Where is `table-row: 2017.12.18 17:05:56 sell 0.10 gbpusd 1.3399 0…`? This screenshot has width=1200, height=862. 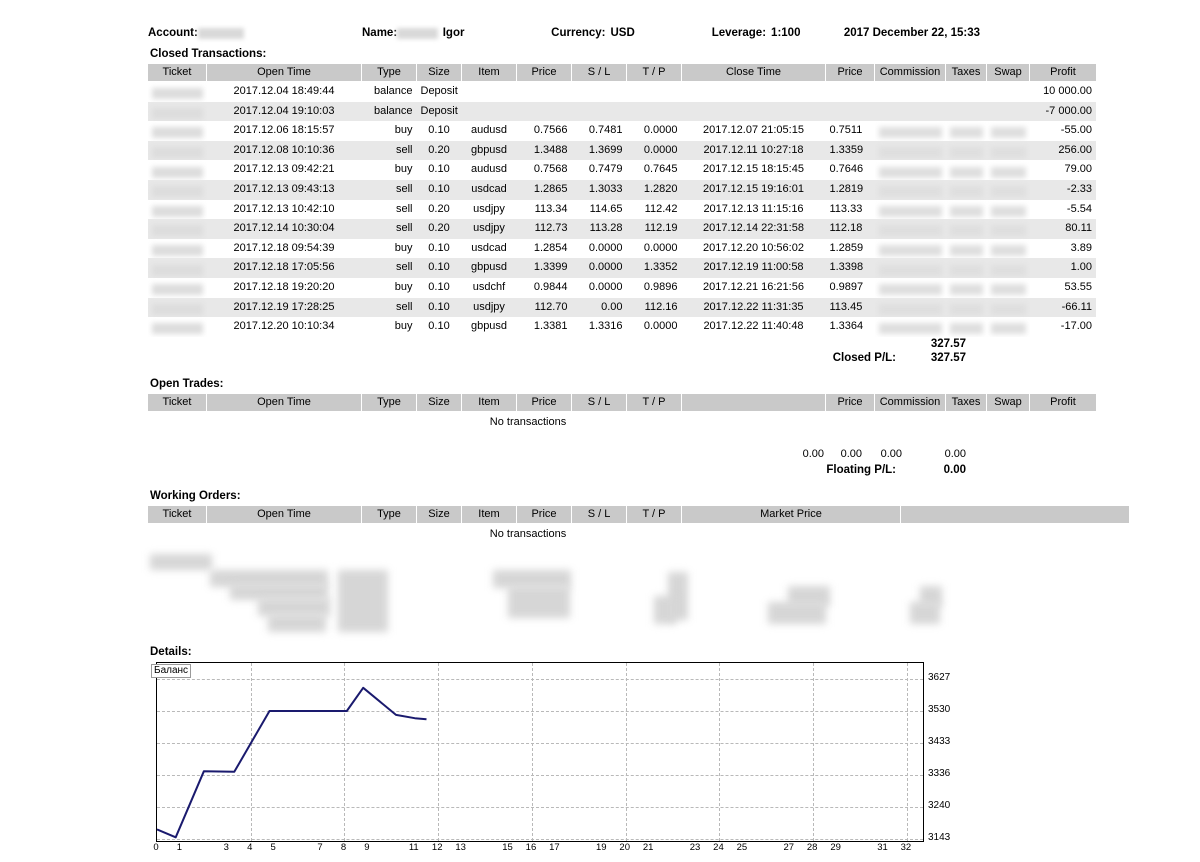
table-row: 2017.12.18 17:05:56 sell 0.10 gbpusd 1.3399 0… is located at coordinates (622, 268).